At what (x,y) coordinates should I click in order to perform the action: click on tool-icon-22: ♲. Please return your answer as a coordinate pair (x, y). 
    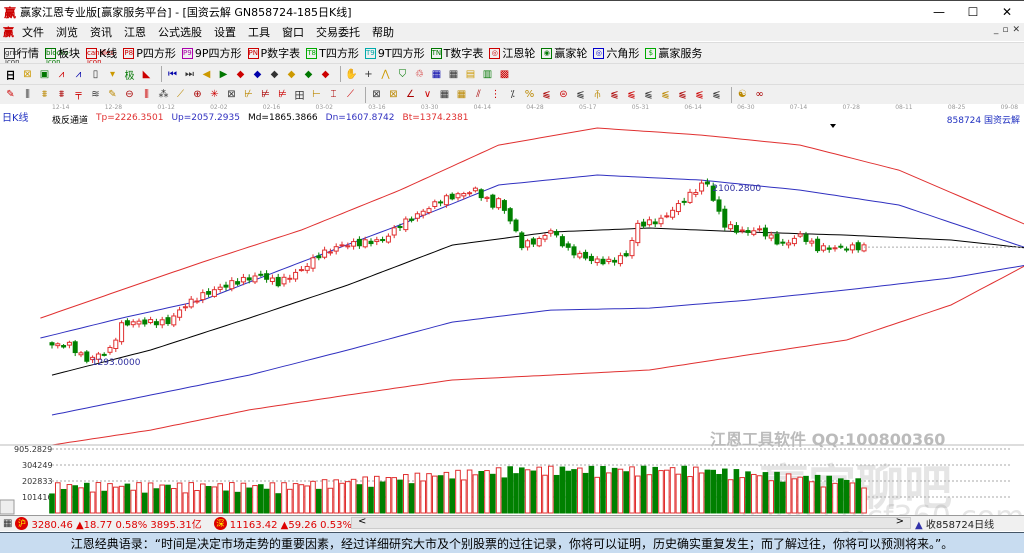
    Looking at the image, I should click on (419, 74).